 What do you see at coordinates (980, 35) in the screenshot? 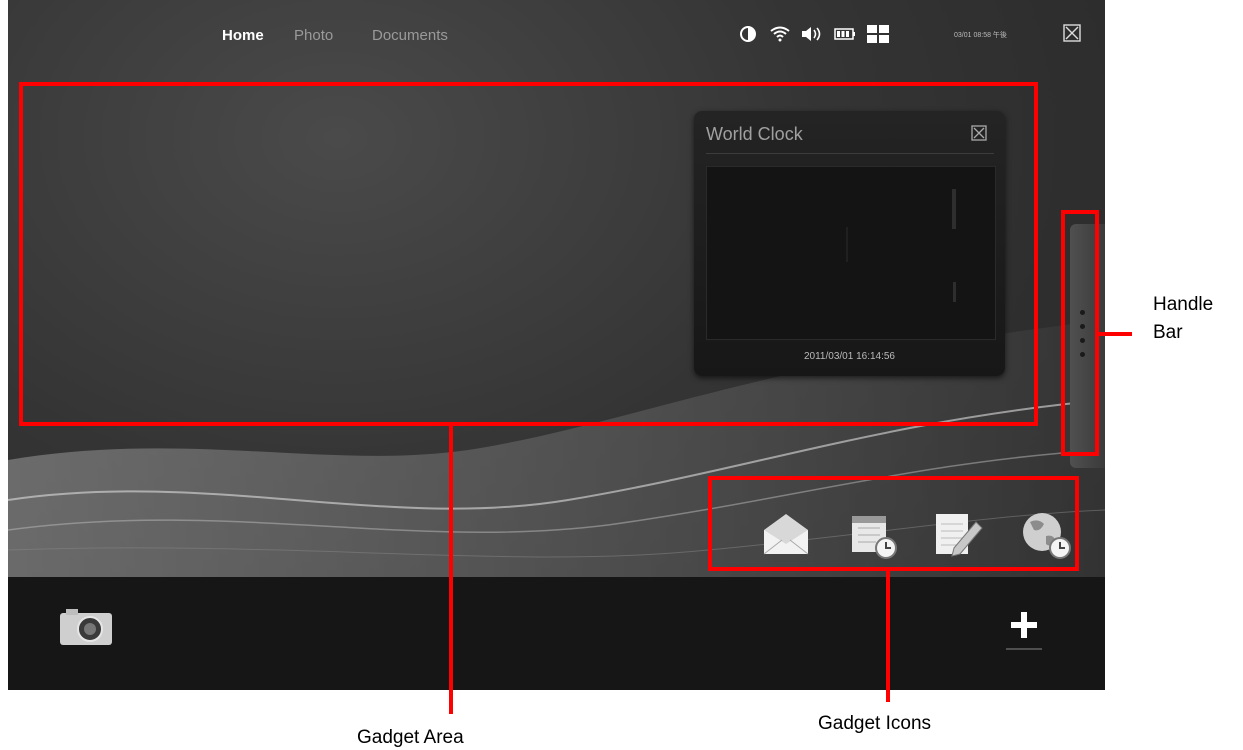
I see `status-datetime: 03/01 08:58 午後` at bounding box center [980, 35].